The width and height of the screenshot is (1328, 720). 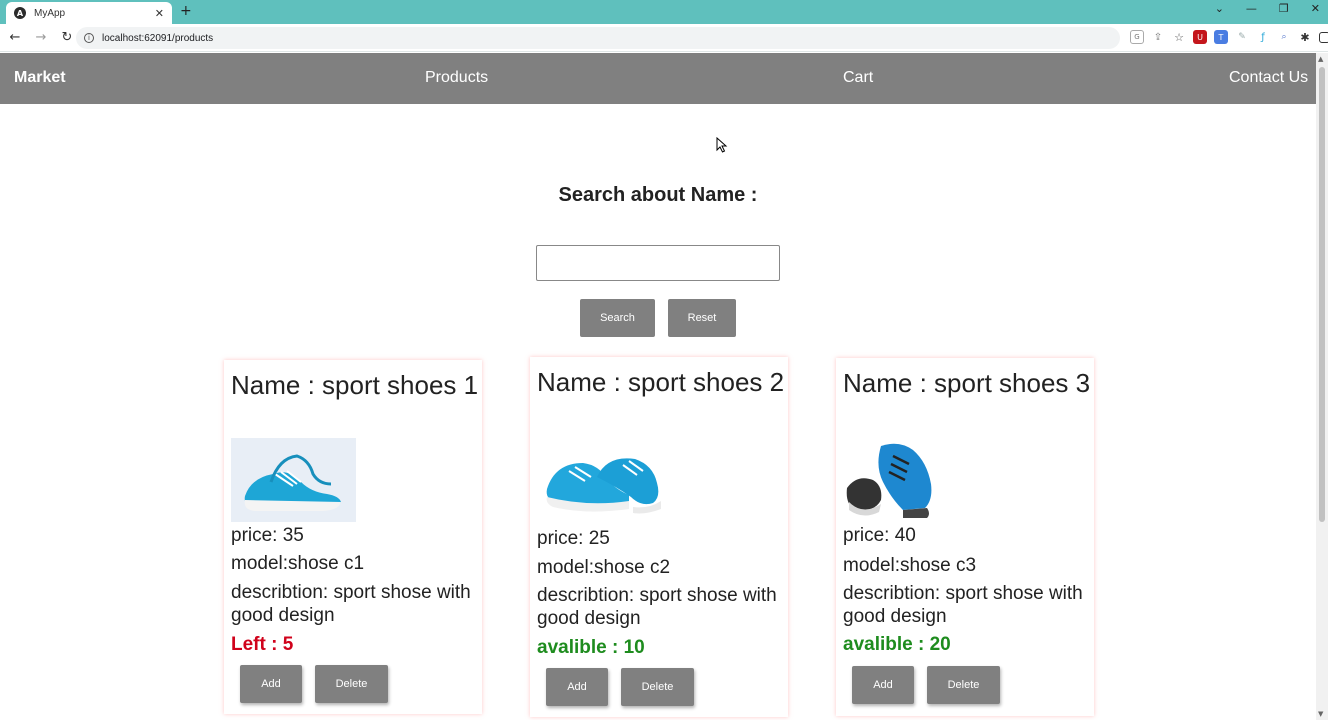 What do you see at coordinates (1323, 37) in the screenshot?
I see `sidepanel-icon` at bounding box center [1323, 37].